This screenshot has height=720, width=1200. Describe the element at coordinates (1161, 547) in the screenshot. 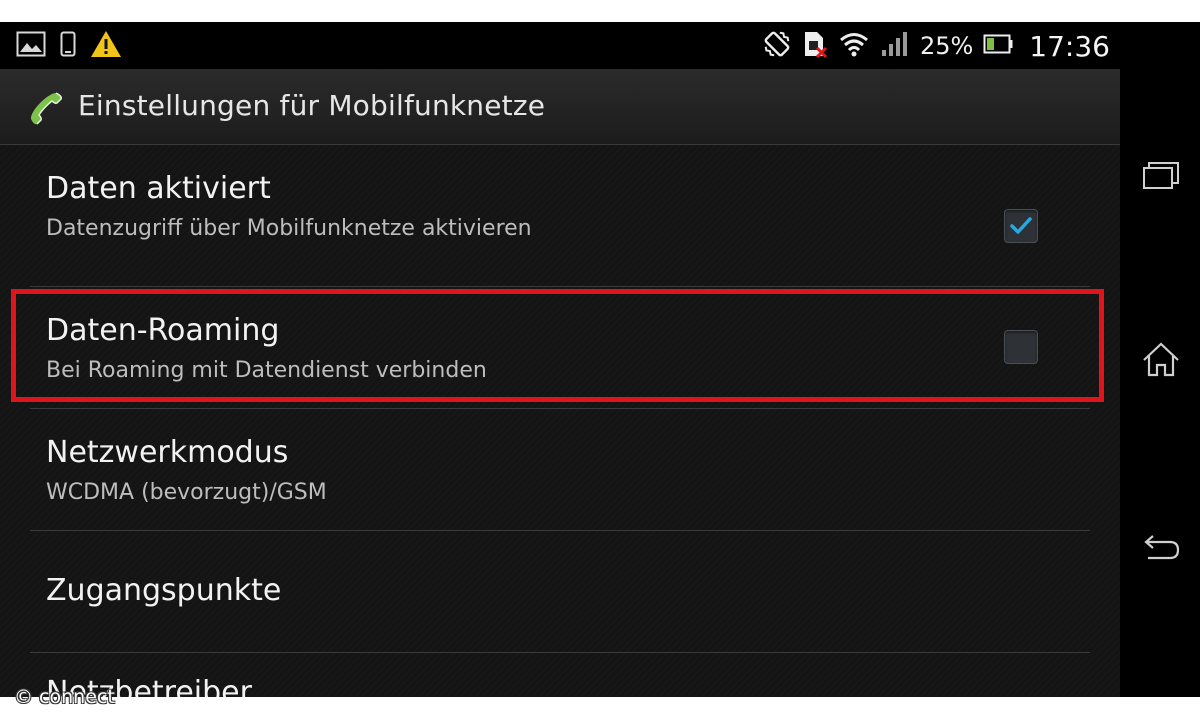

I see `back-icon` at that location.